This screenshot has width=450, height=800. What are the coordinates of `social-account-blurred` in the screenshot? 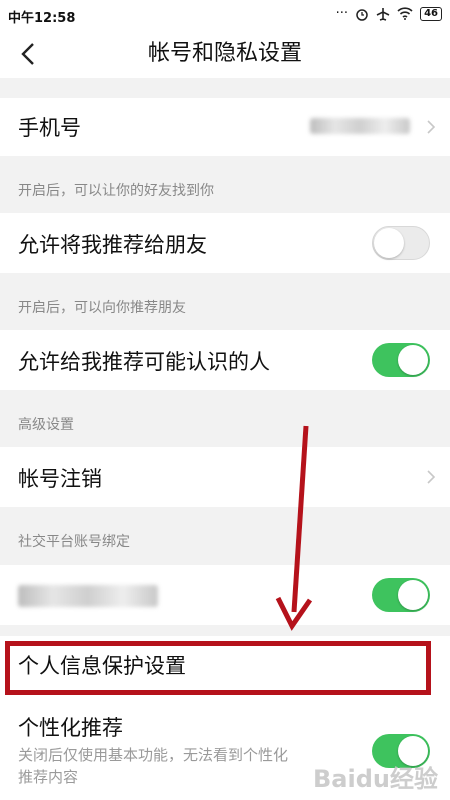 It's located at (88, 596).